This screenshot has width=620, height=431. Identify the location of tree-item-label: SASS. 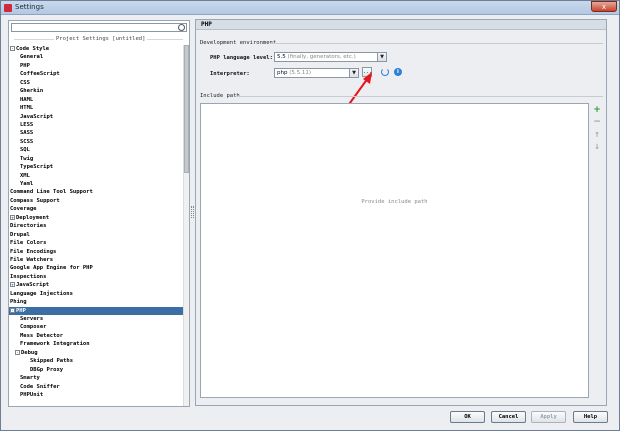
(27, 133).